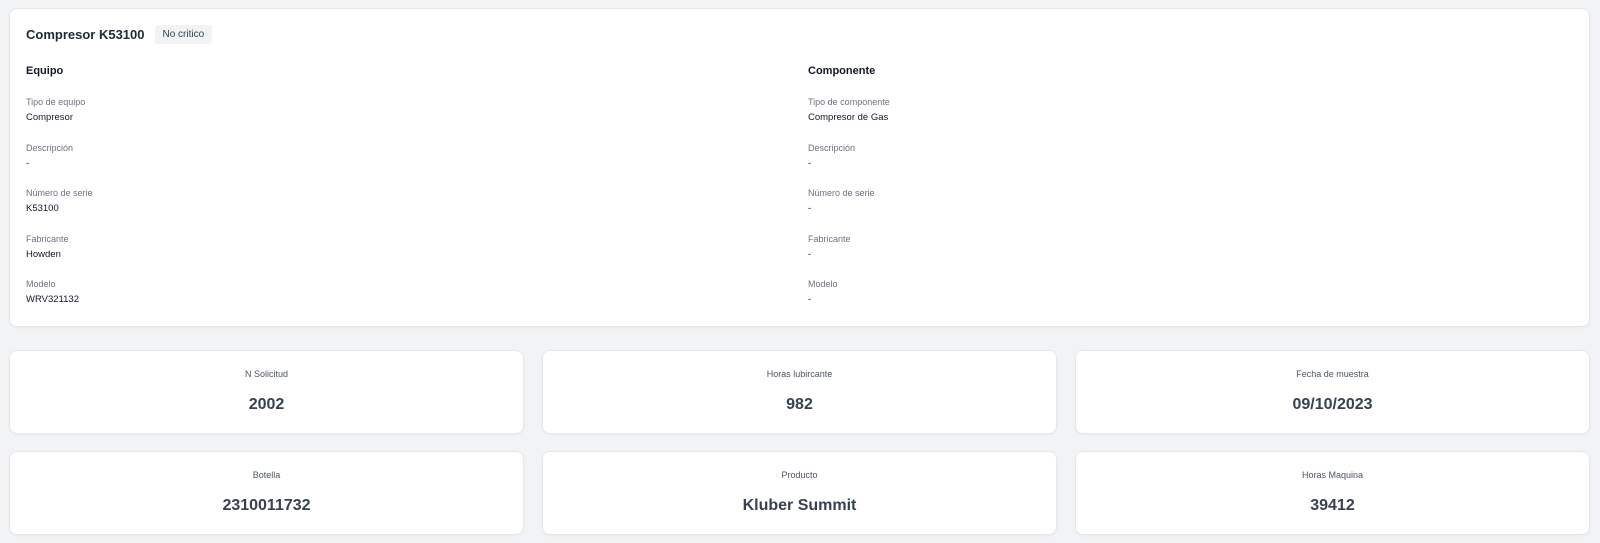 The width and height of the screenshot is (1600, 543). Describe the element at coordinates (849, 256) in the screenshot. I see `field-fabricante-componente: Fabricante -` at that location.